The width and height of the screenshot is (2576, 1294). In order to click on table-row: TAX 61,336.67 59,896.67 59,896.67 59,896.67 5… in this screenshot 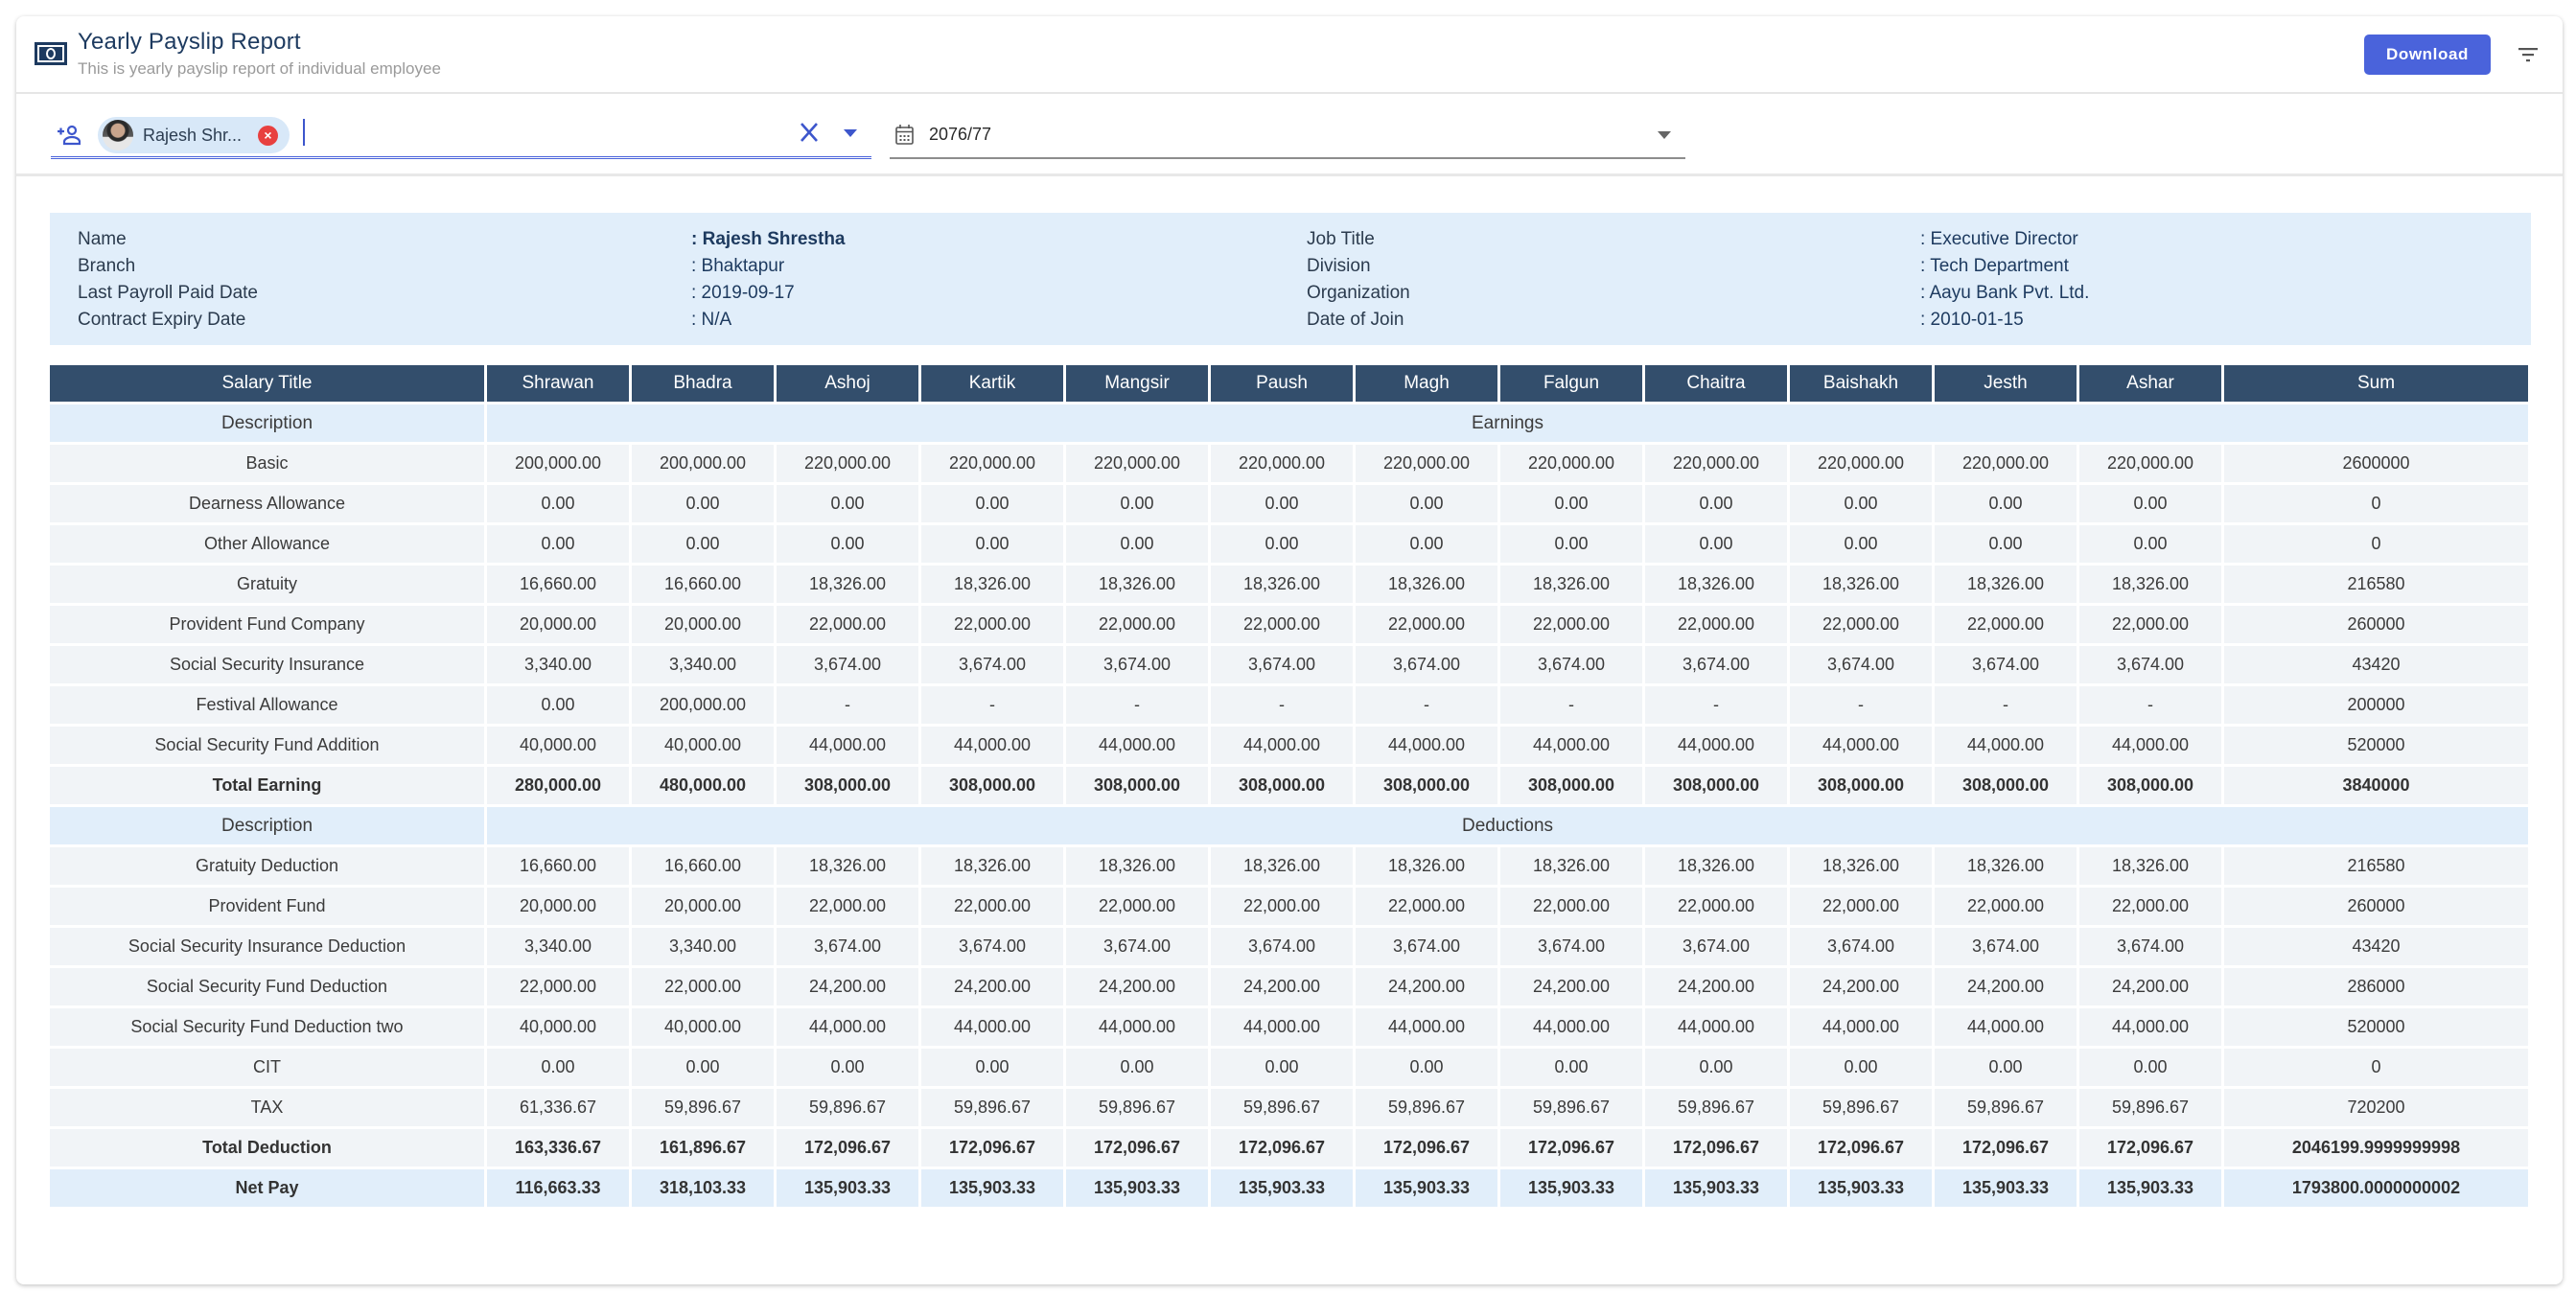, I will do `click(1289, 1107)`.